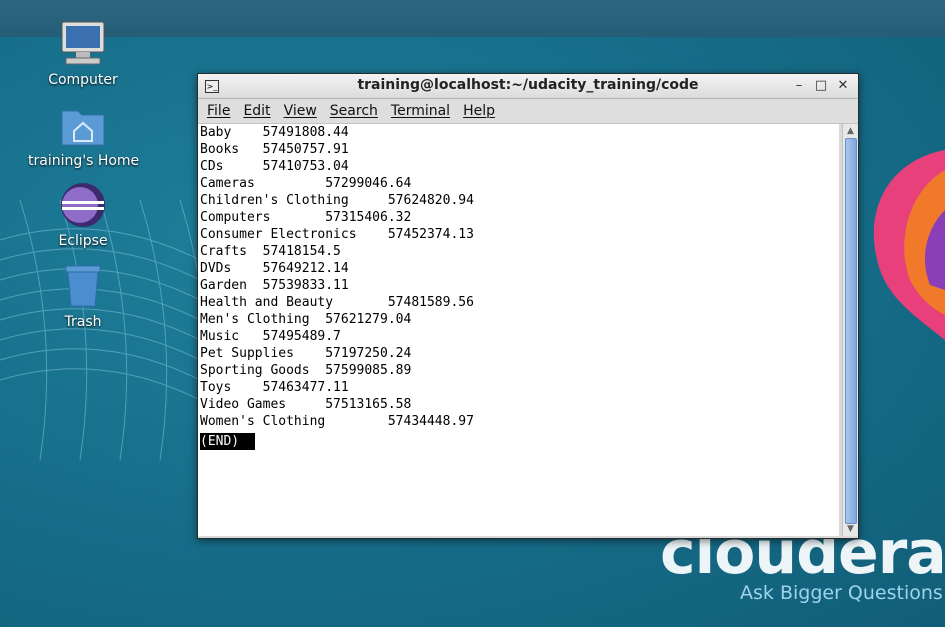 The height and width of the screenshot is (627, 945). Describe the element at coordinates (843, 86) in the screenshot. I see `close-button: ✕` at that location.